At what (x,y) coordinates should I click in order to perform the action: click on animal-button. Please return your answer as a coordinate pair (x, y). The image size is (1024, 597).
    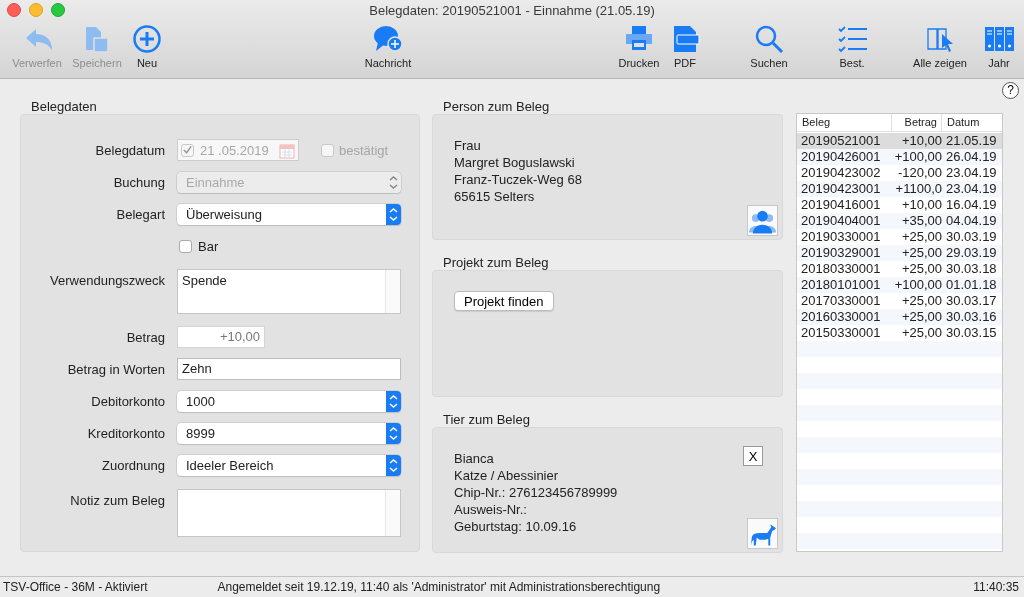
    Looking at the image, I should click on (762, 533).